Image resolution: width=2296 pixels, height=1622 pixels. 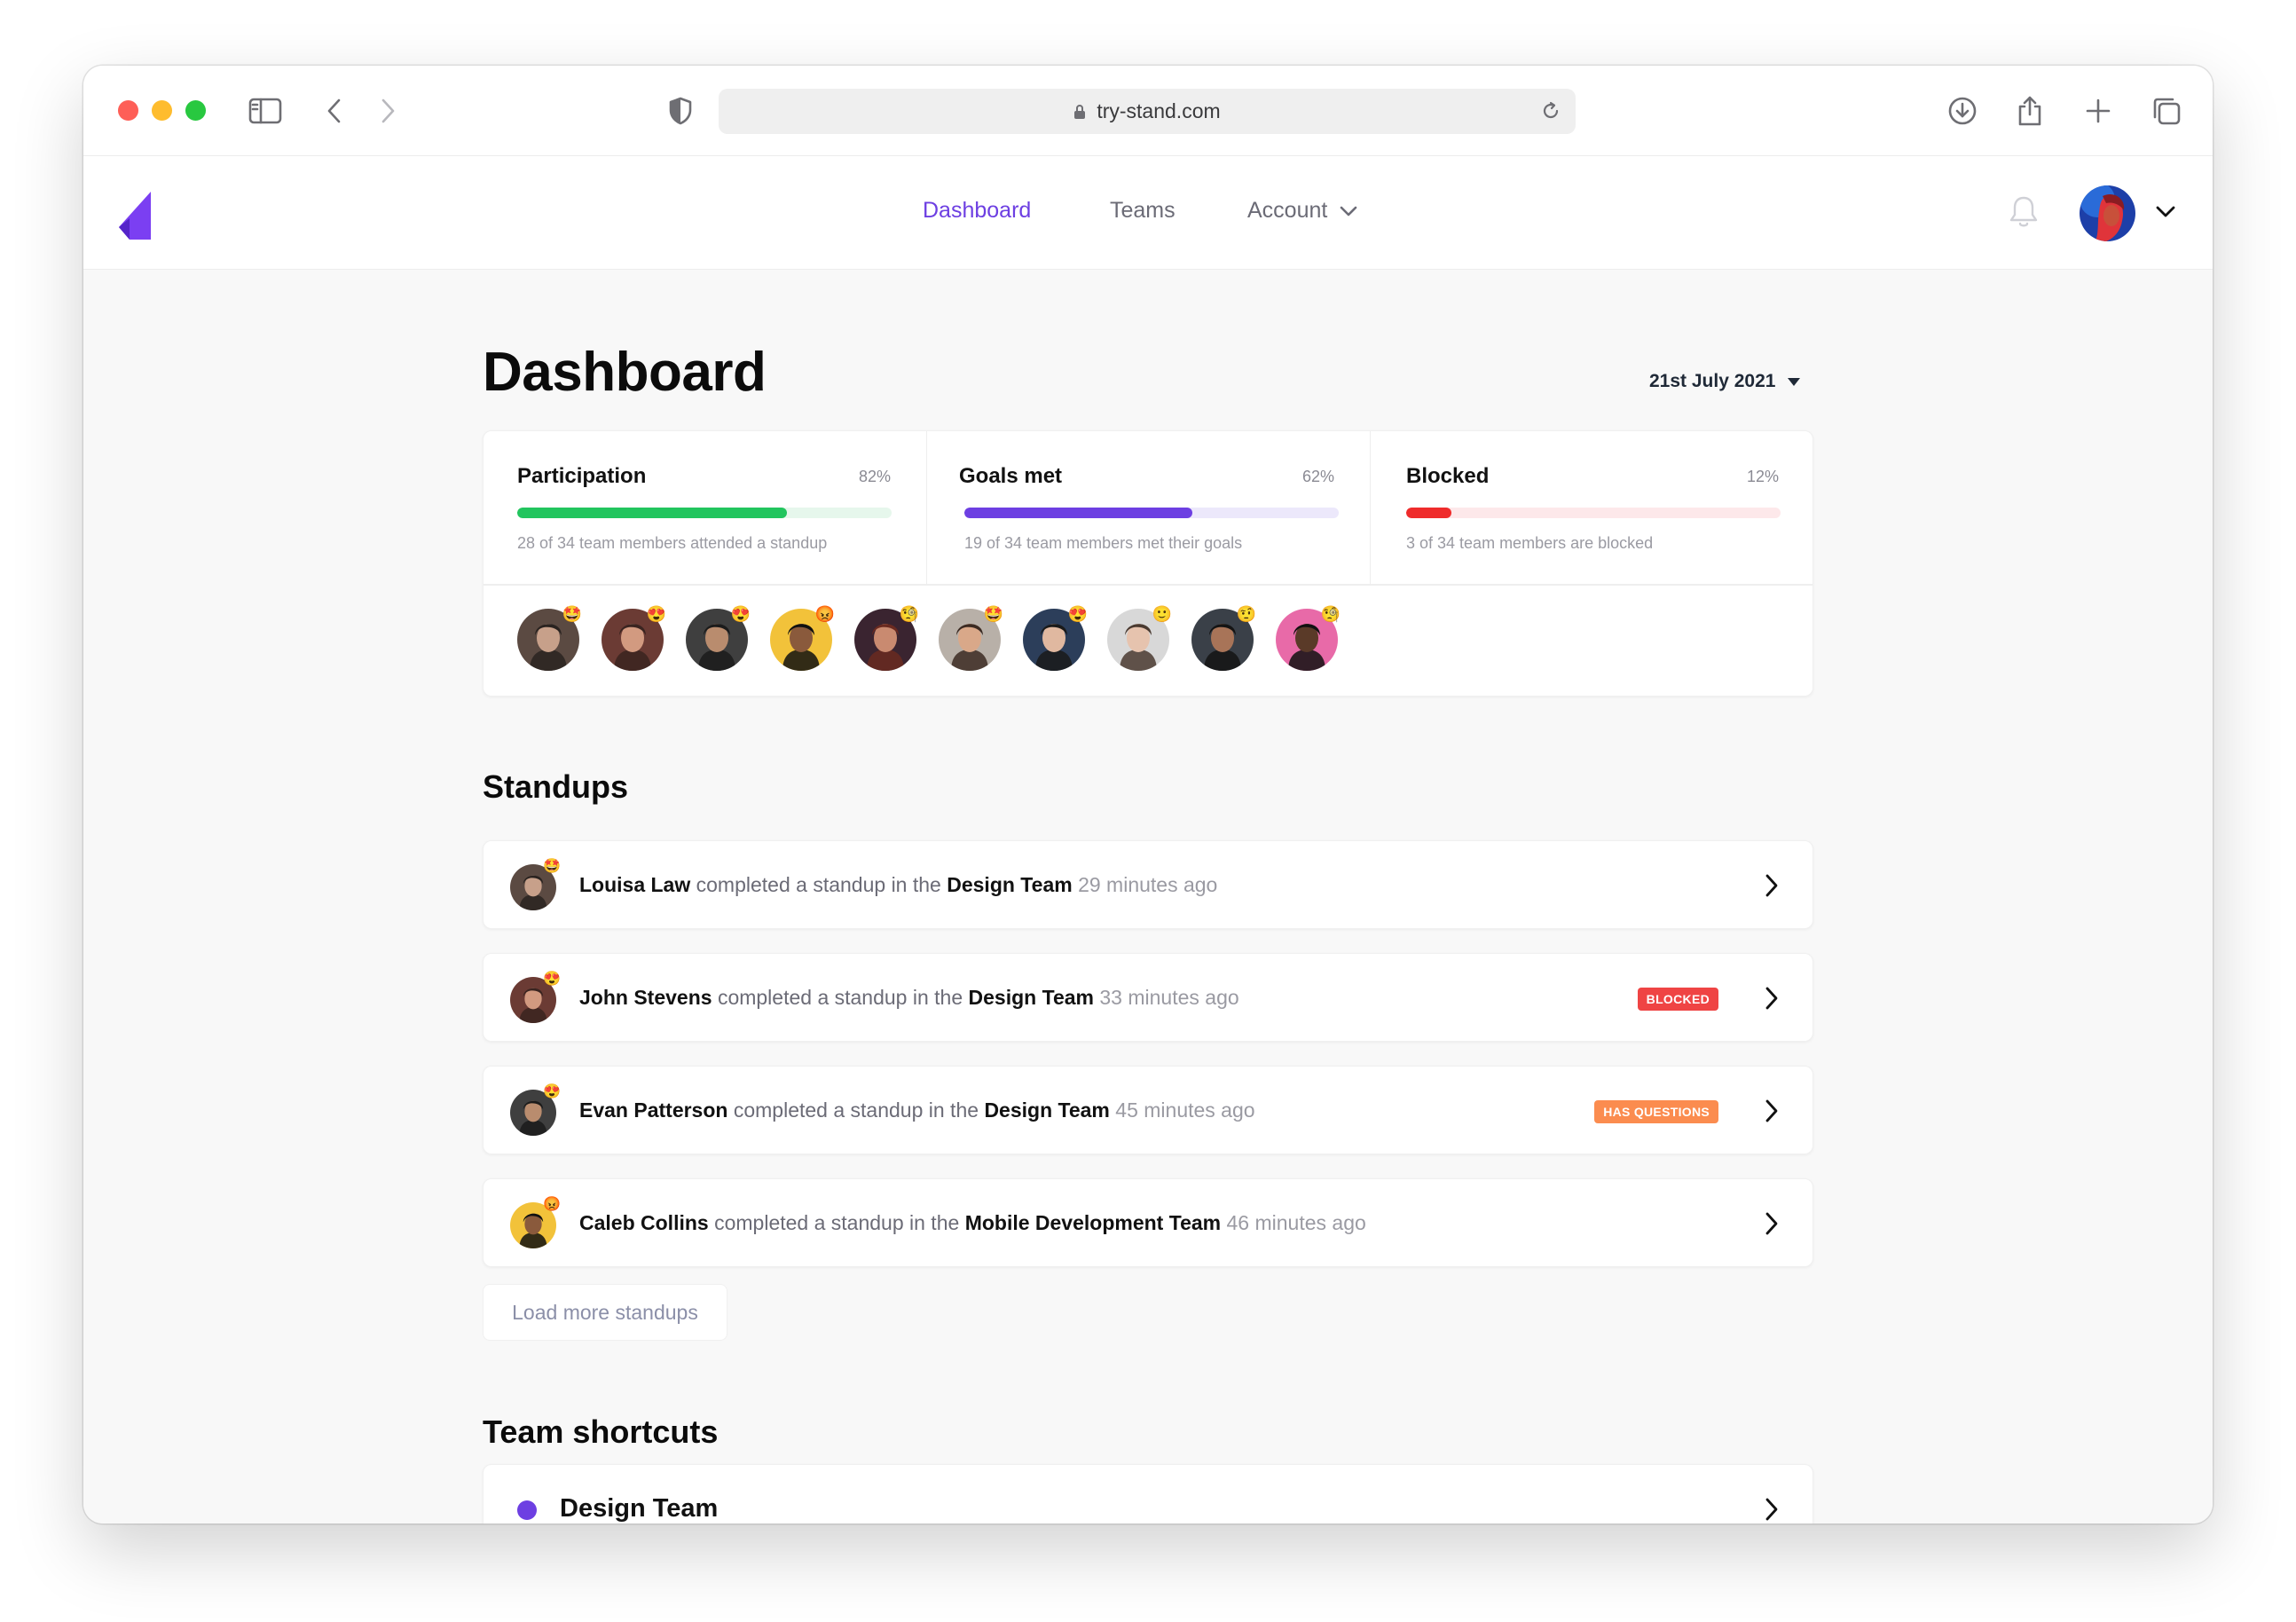 I want to click on member-name: Caleb Collins, so click(x=644, y=1223).